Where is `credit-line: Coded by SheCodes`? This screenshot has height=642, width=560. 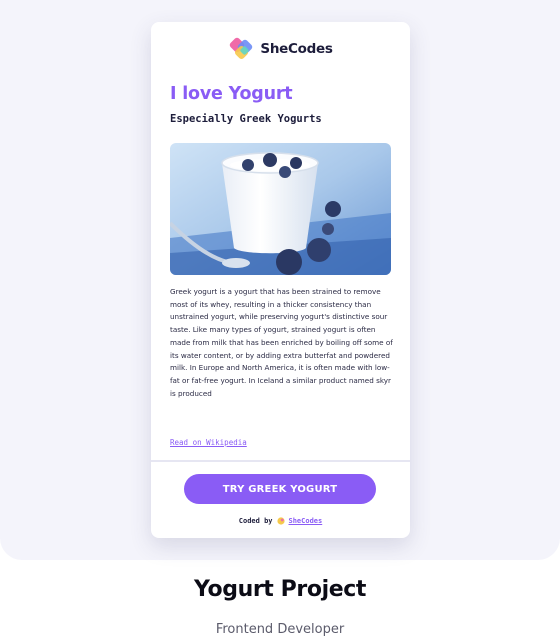 credit-line: Coded by SheCodes is located at coordinates (280, 521).